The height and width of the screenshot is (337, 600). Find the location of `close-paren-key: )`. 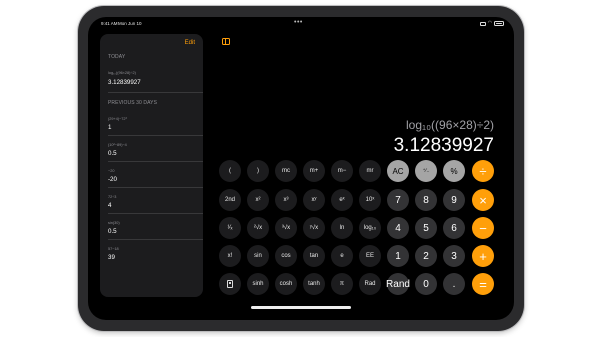

close-paren-key: ) is located at coordinates (258, 171).